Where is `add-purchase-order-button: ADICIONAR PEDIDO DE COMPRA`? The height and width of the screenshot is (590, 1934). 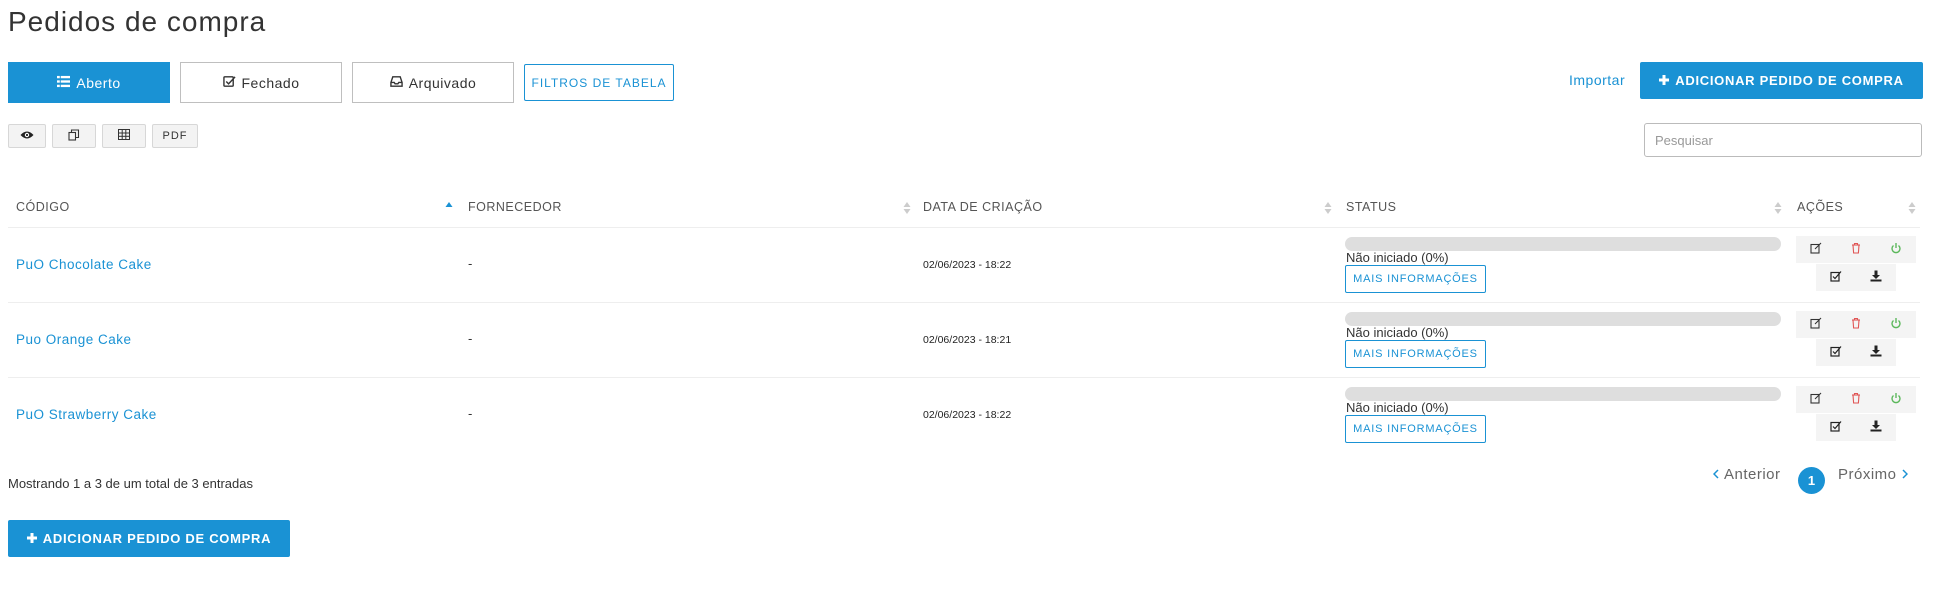
add-purchase-order-button: ADICIONAR PEDIDO DE COMPRA is located at coordinates (1781, 80).